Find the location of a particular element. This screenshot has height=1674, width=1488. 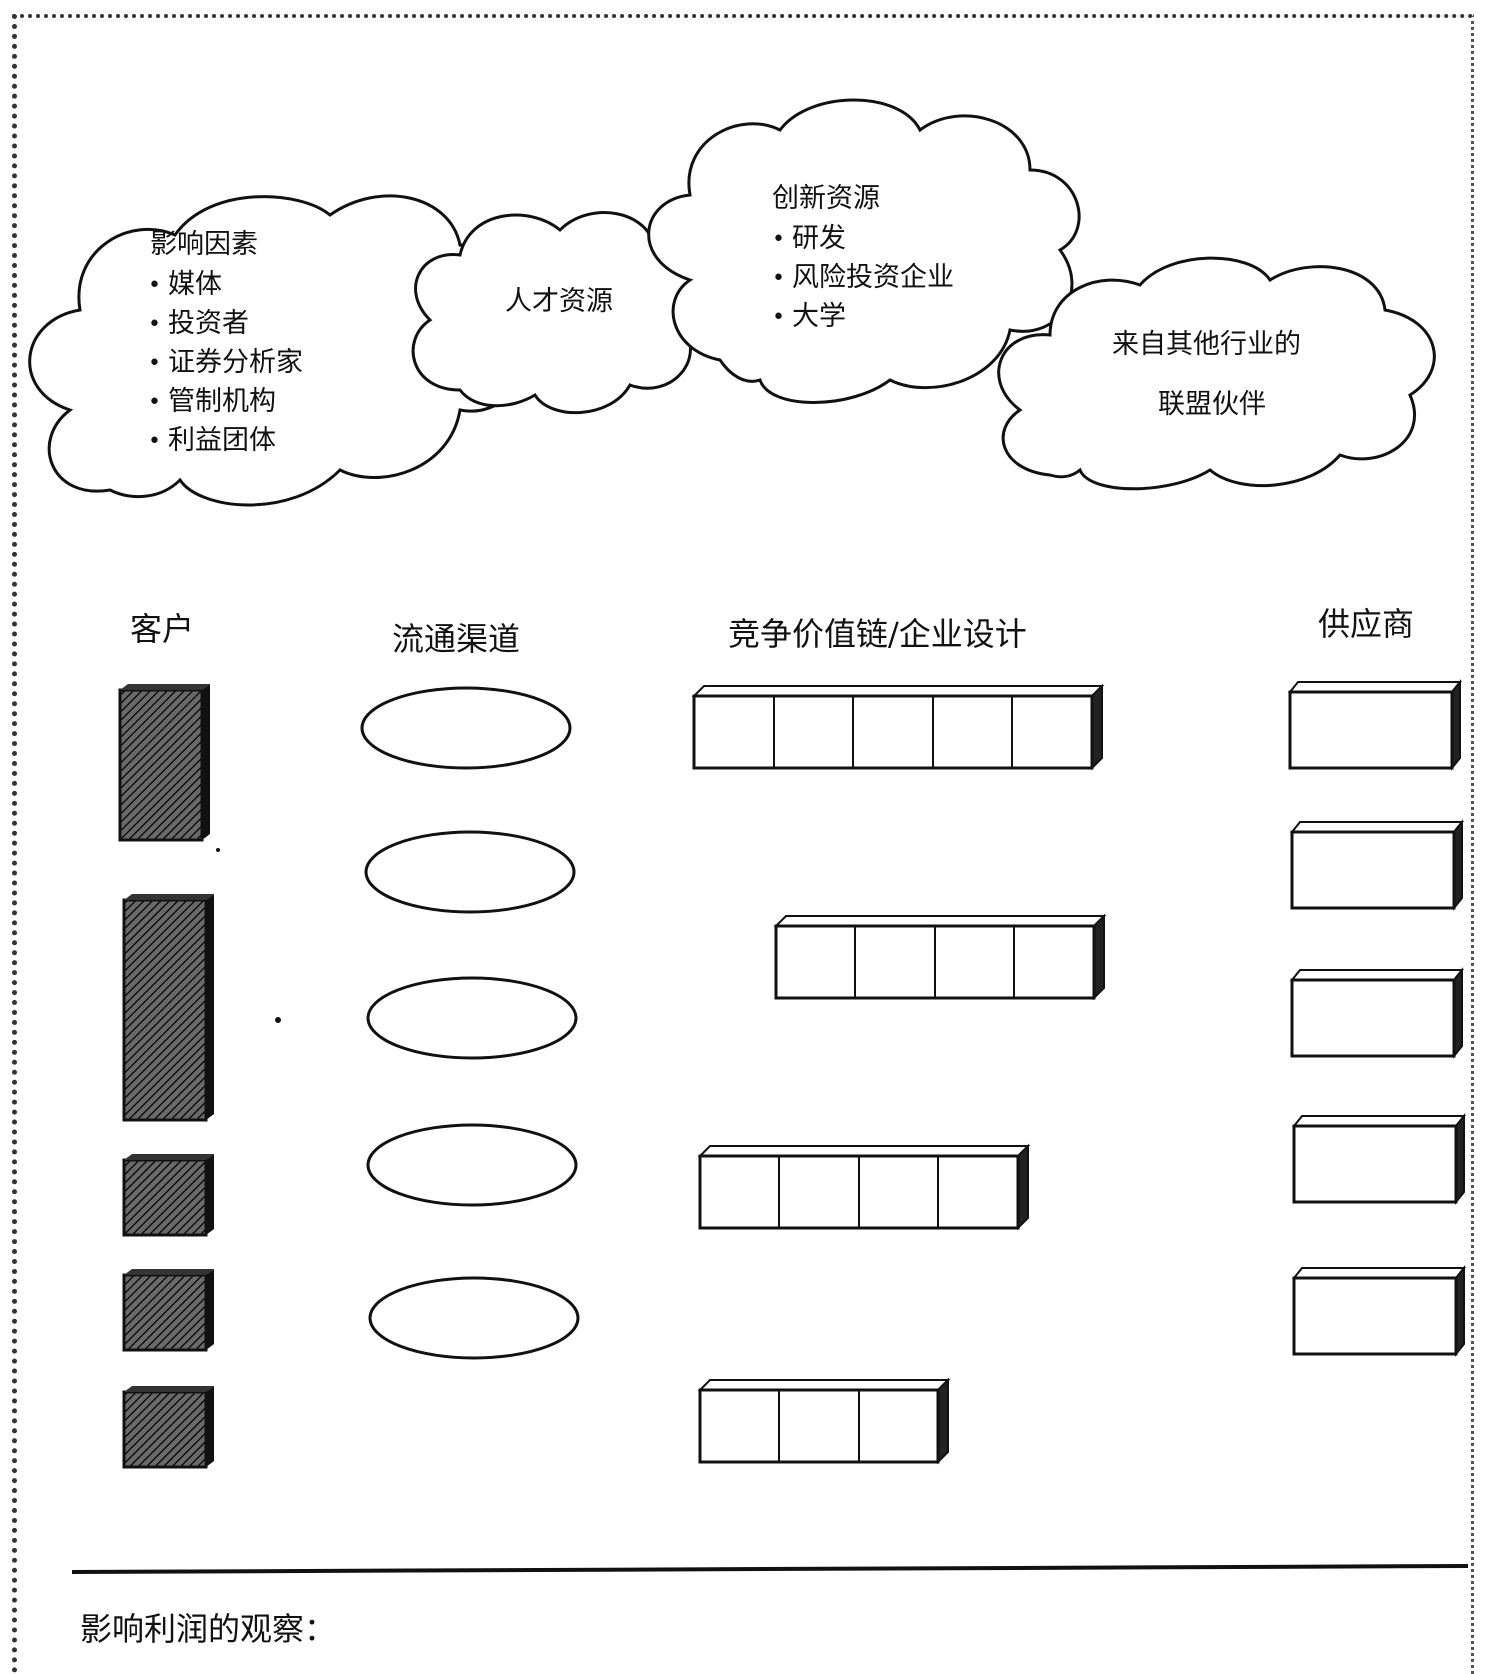

value-chain-header: 竞争价值链/企业设计 is located at coordinates (877, 634).